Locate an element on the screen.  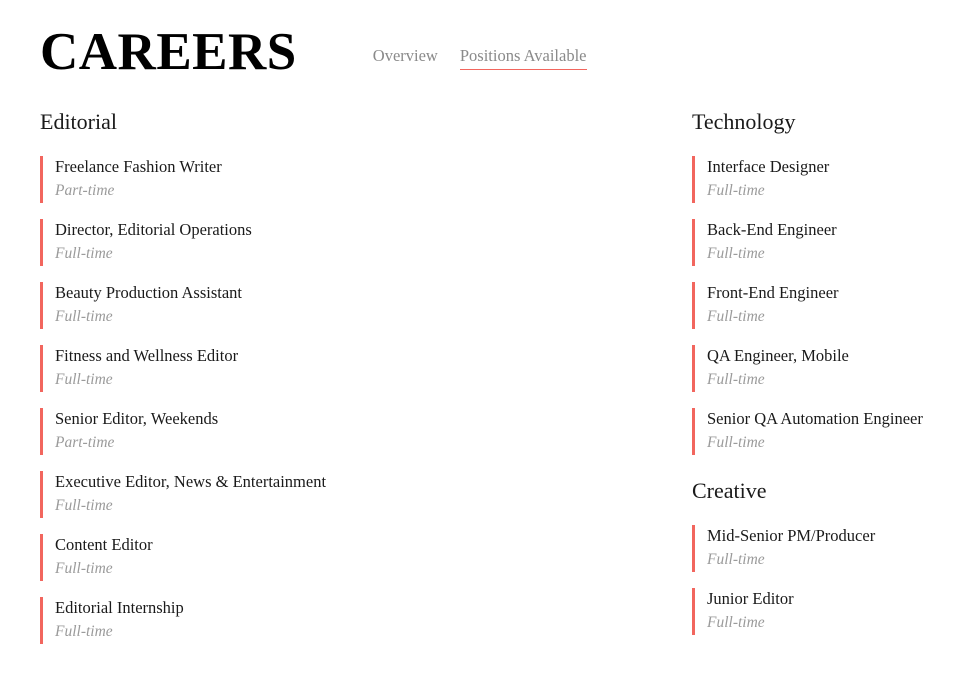
job-listing: Junior Editor Full-time is located at coordinates (825, 612).